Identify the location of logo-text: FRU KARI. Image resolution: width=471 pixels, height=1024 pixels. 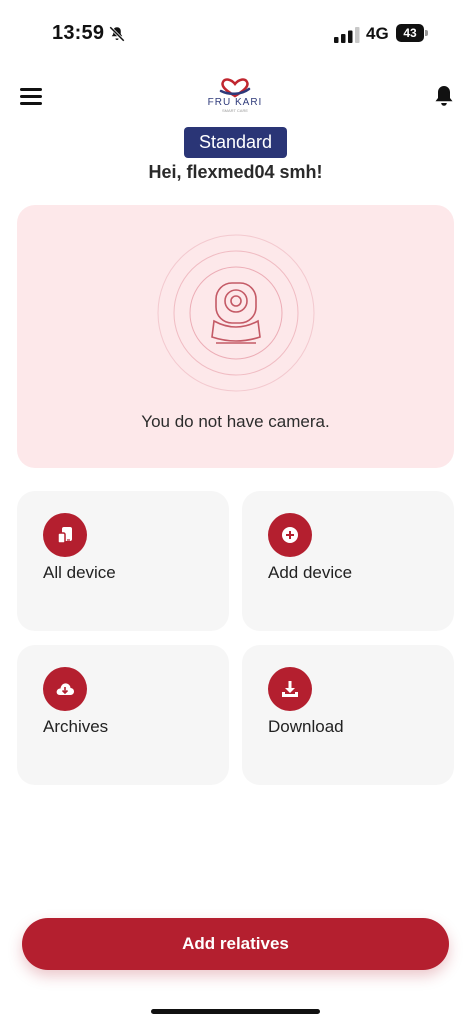
(235, 102).